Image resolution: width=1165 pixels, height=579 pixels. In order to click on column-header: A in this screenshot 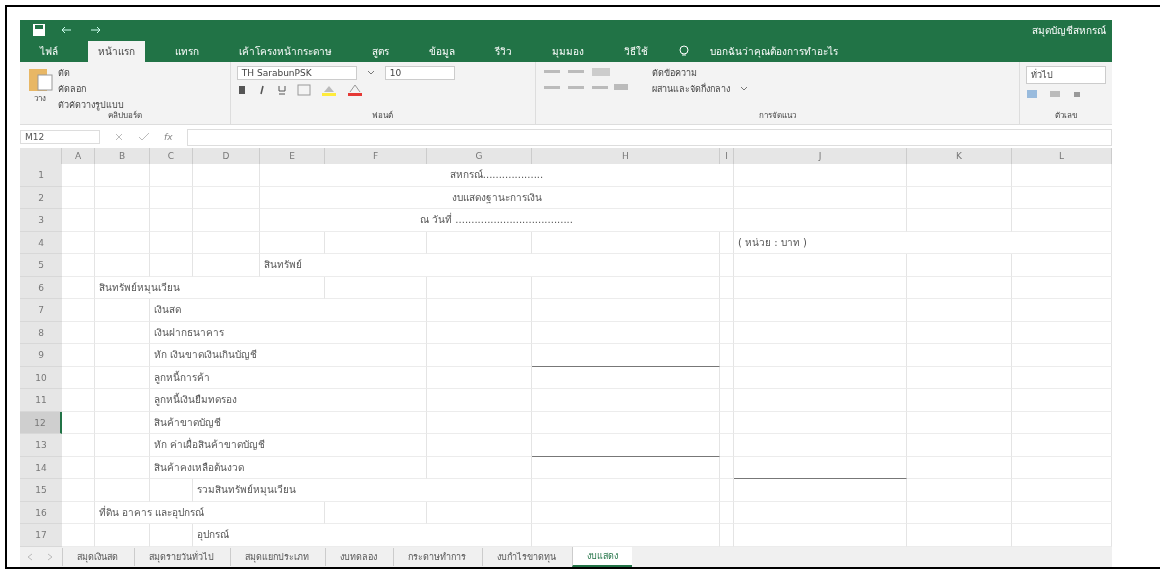, I will do `click(78, 156)`.